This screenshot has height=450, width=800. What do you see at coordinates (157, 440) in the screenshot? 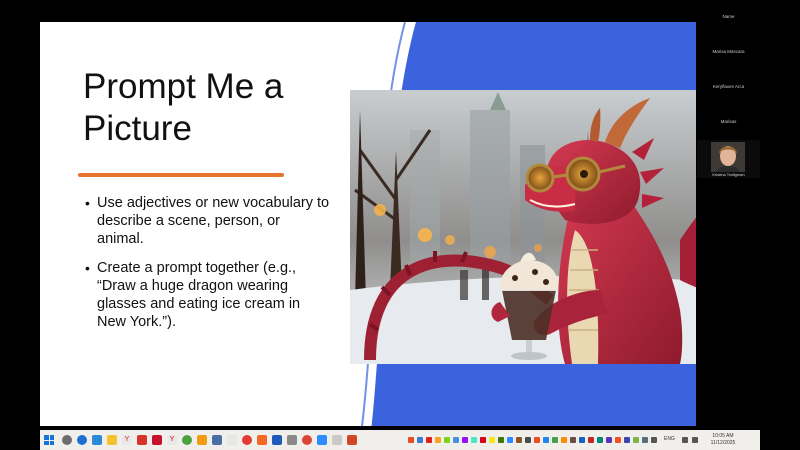
I see `pdf-reader-icon` at bounding box center [157, 440].